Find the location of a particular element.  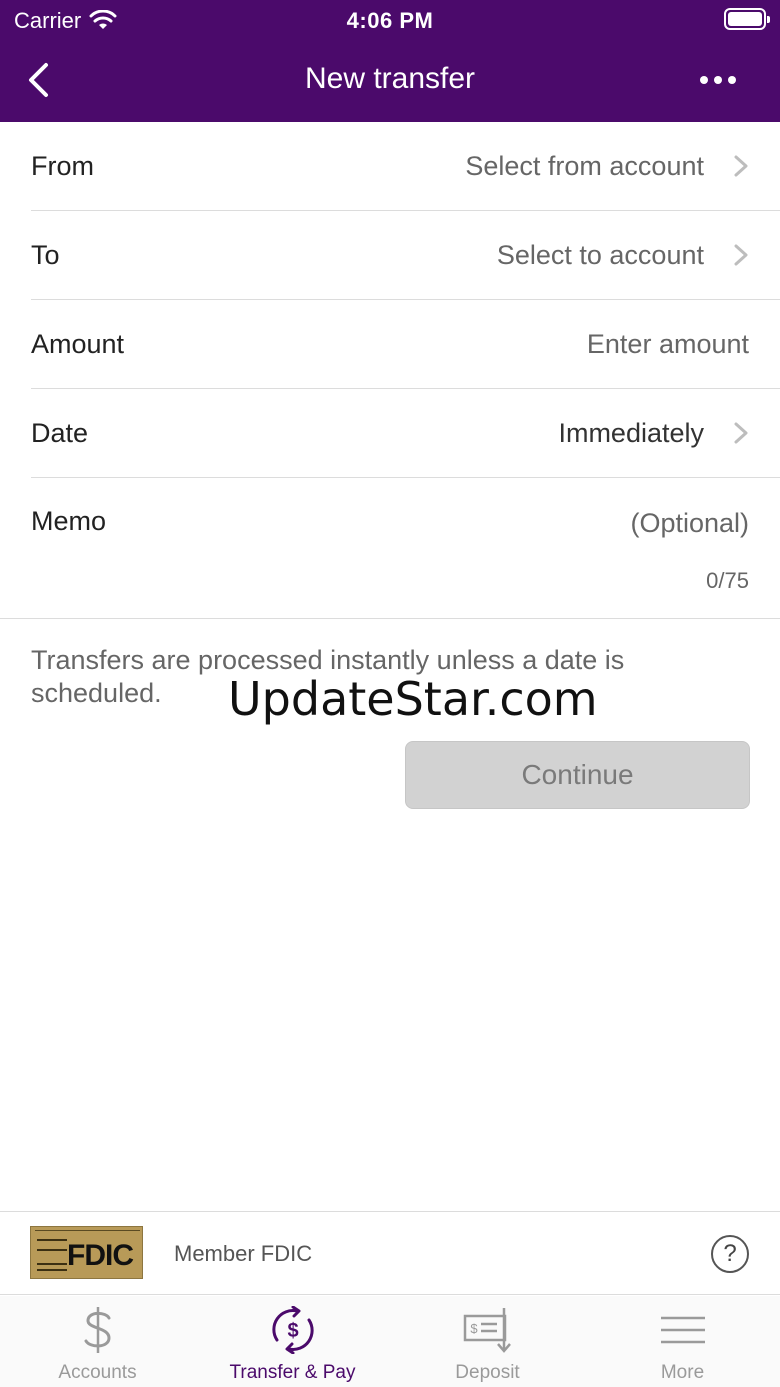

battery-icon is located at coordinates (747, 19).